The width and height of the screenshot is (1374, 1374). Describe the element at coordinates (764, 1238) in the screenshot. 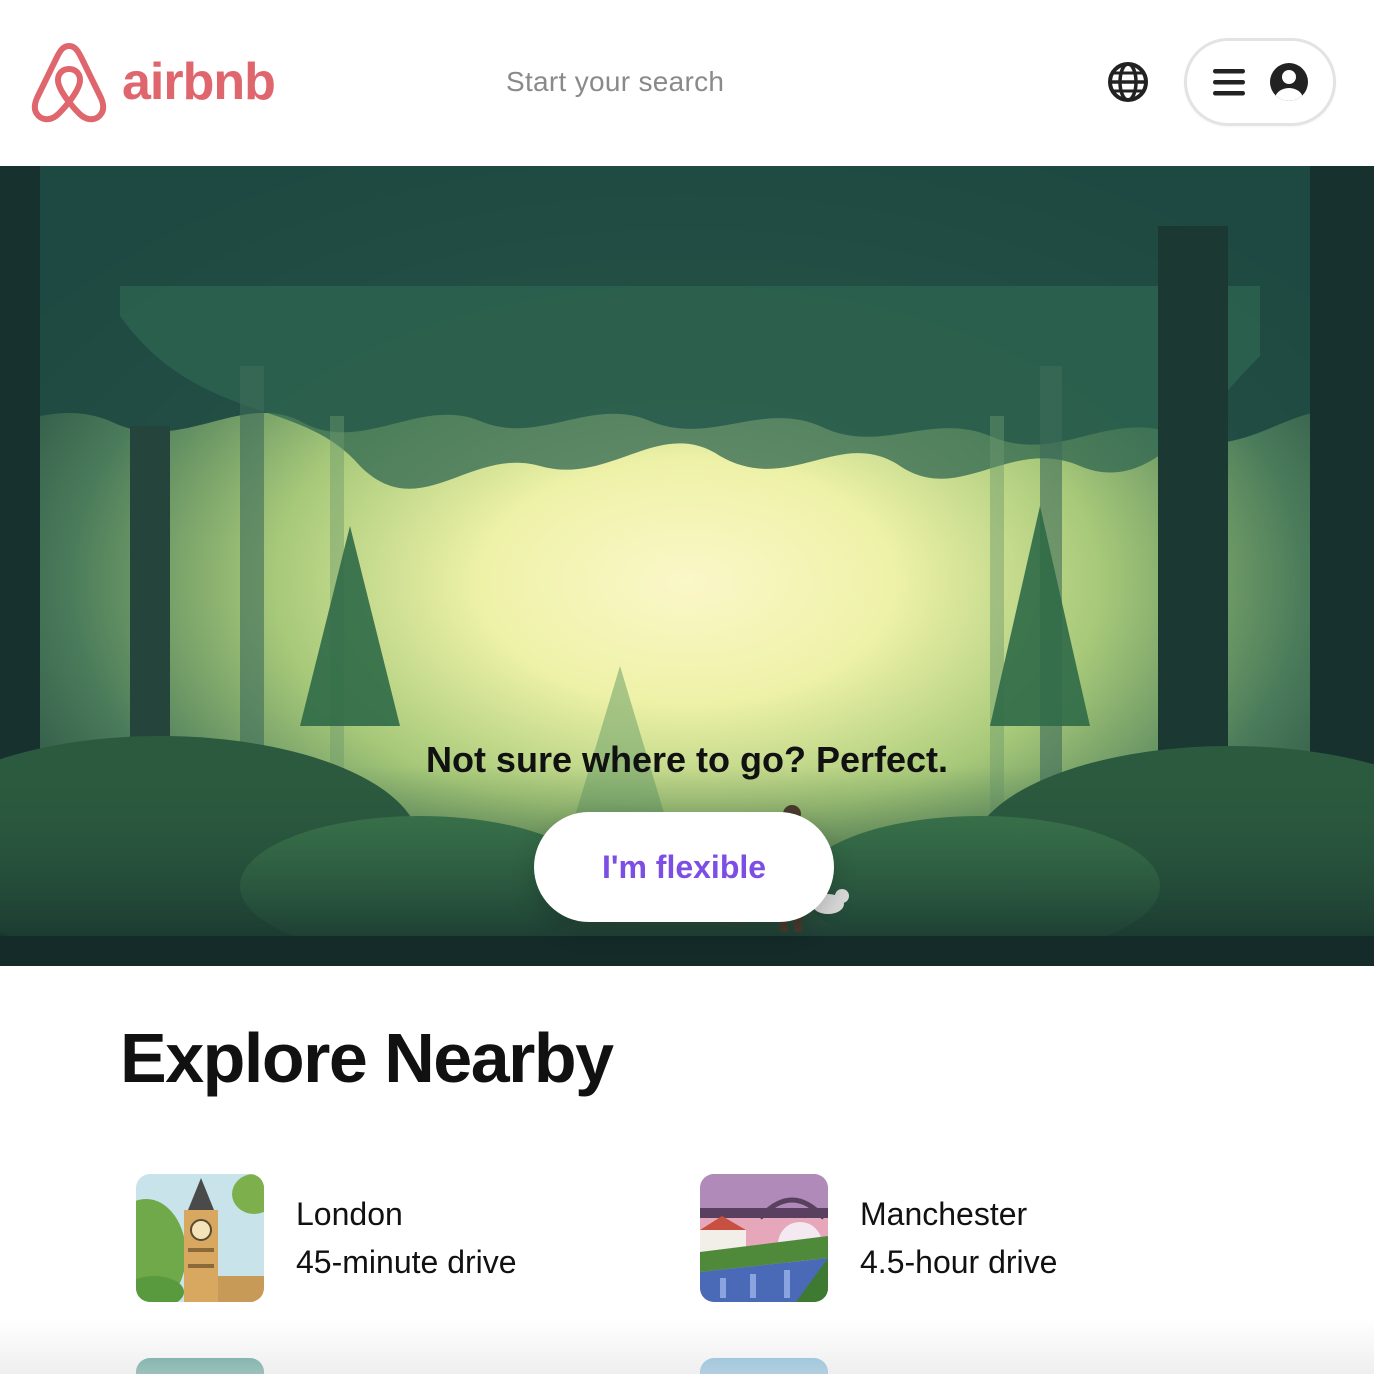

I see `manchester-thumbnail` at that location.